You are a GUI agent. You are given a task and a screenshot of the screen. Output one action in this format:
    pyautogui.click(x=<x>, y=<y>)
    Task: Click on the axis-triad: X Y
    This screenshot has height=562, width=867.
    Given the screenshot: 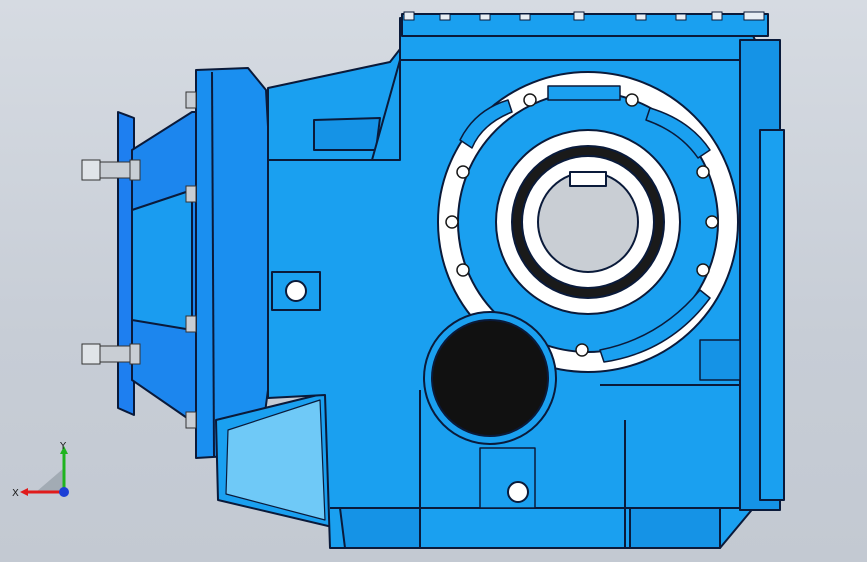 What is the action you would take?
    pyautogui.click(x=40, y=470)
    